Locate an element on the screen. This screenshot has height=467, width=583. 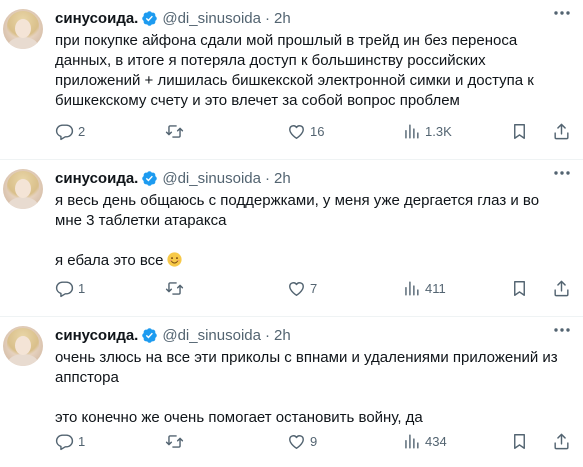
like-button: 7 is located at coordinates (302, 288).